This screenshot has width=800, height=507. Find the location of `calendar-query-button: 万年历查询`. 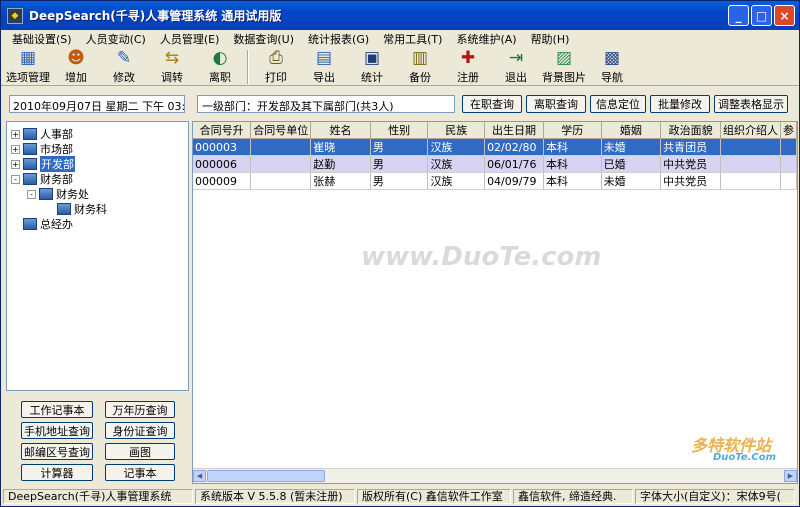

calendar-query-button: 万年历查询 is located at coordinates (140, 409).